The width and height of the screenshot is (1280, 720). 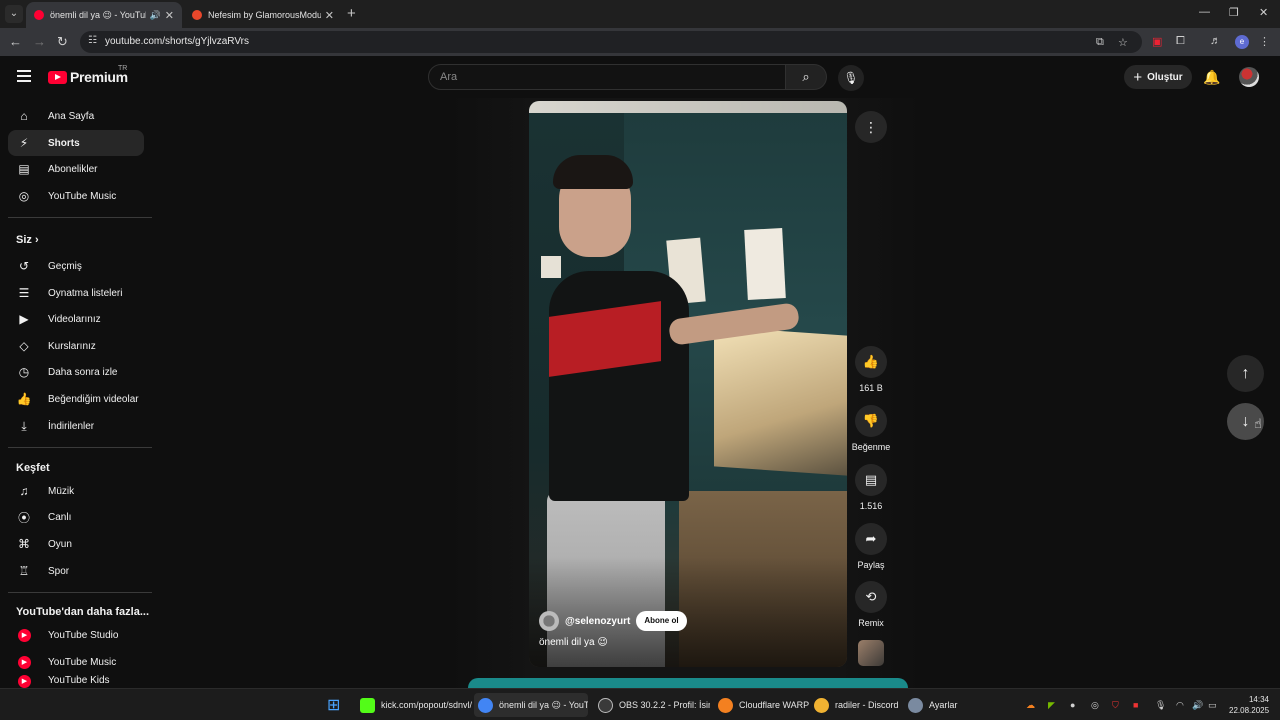 What do you see at coordinates (871, 597) in the screenshot?
I see `remix-icon: ⟲` at bounding box center [871, 597].